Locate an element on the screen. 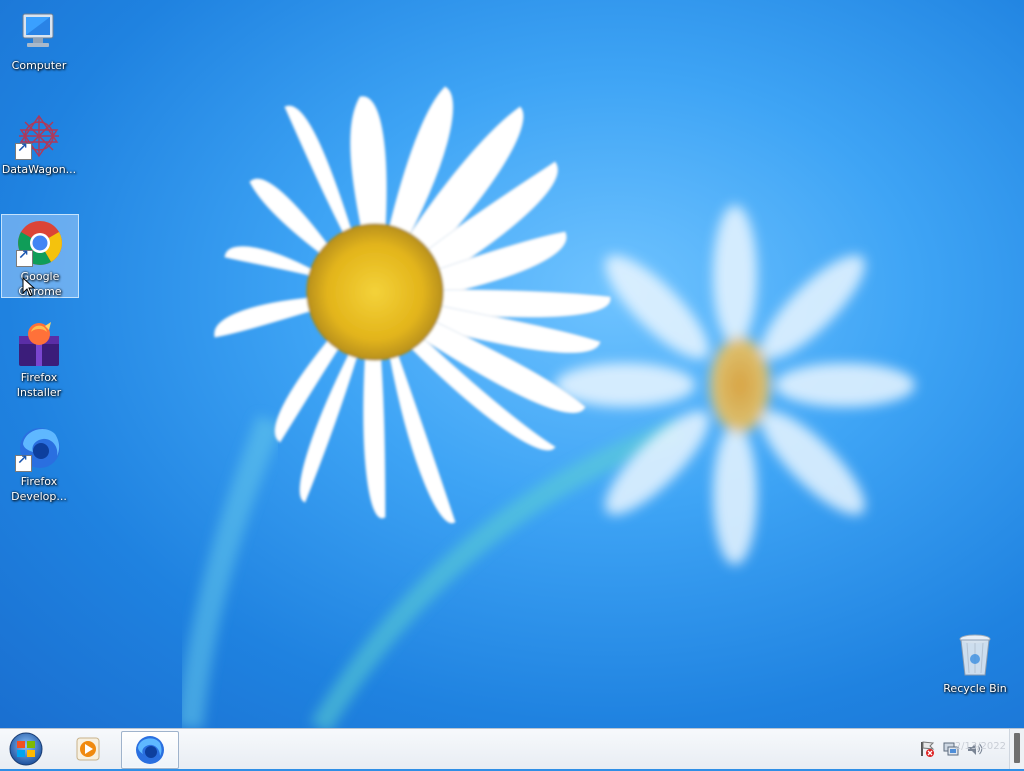 The width and height of the screenshot is (1024, 771). start-button is located at coordinates (26, 749).